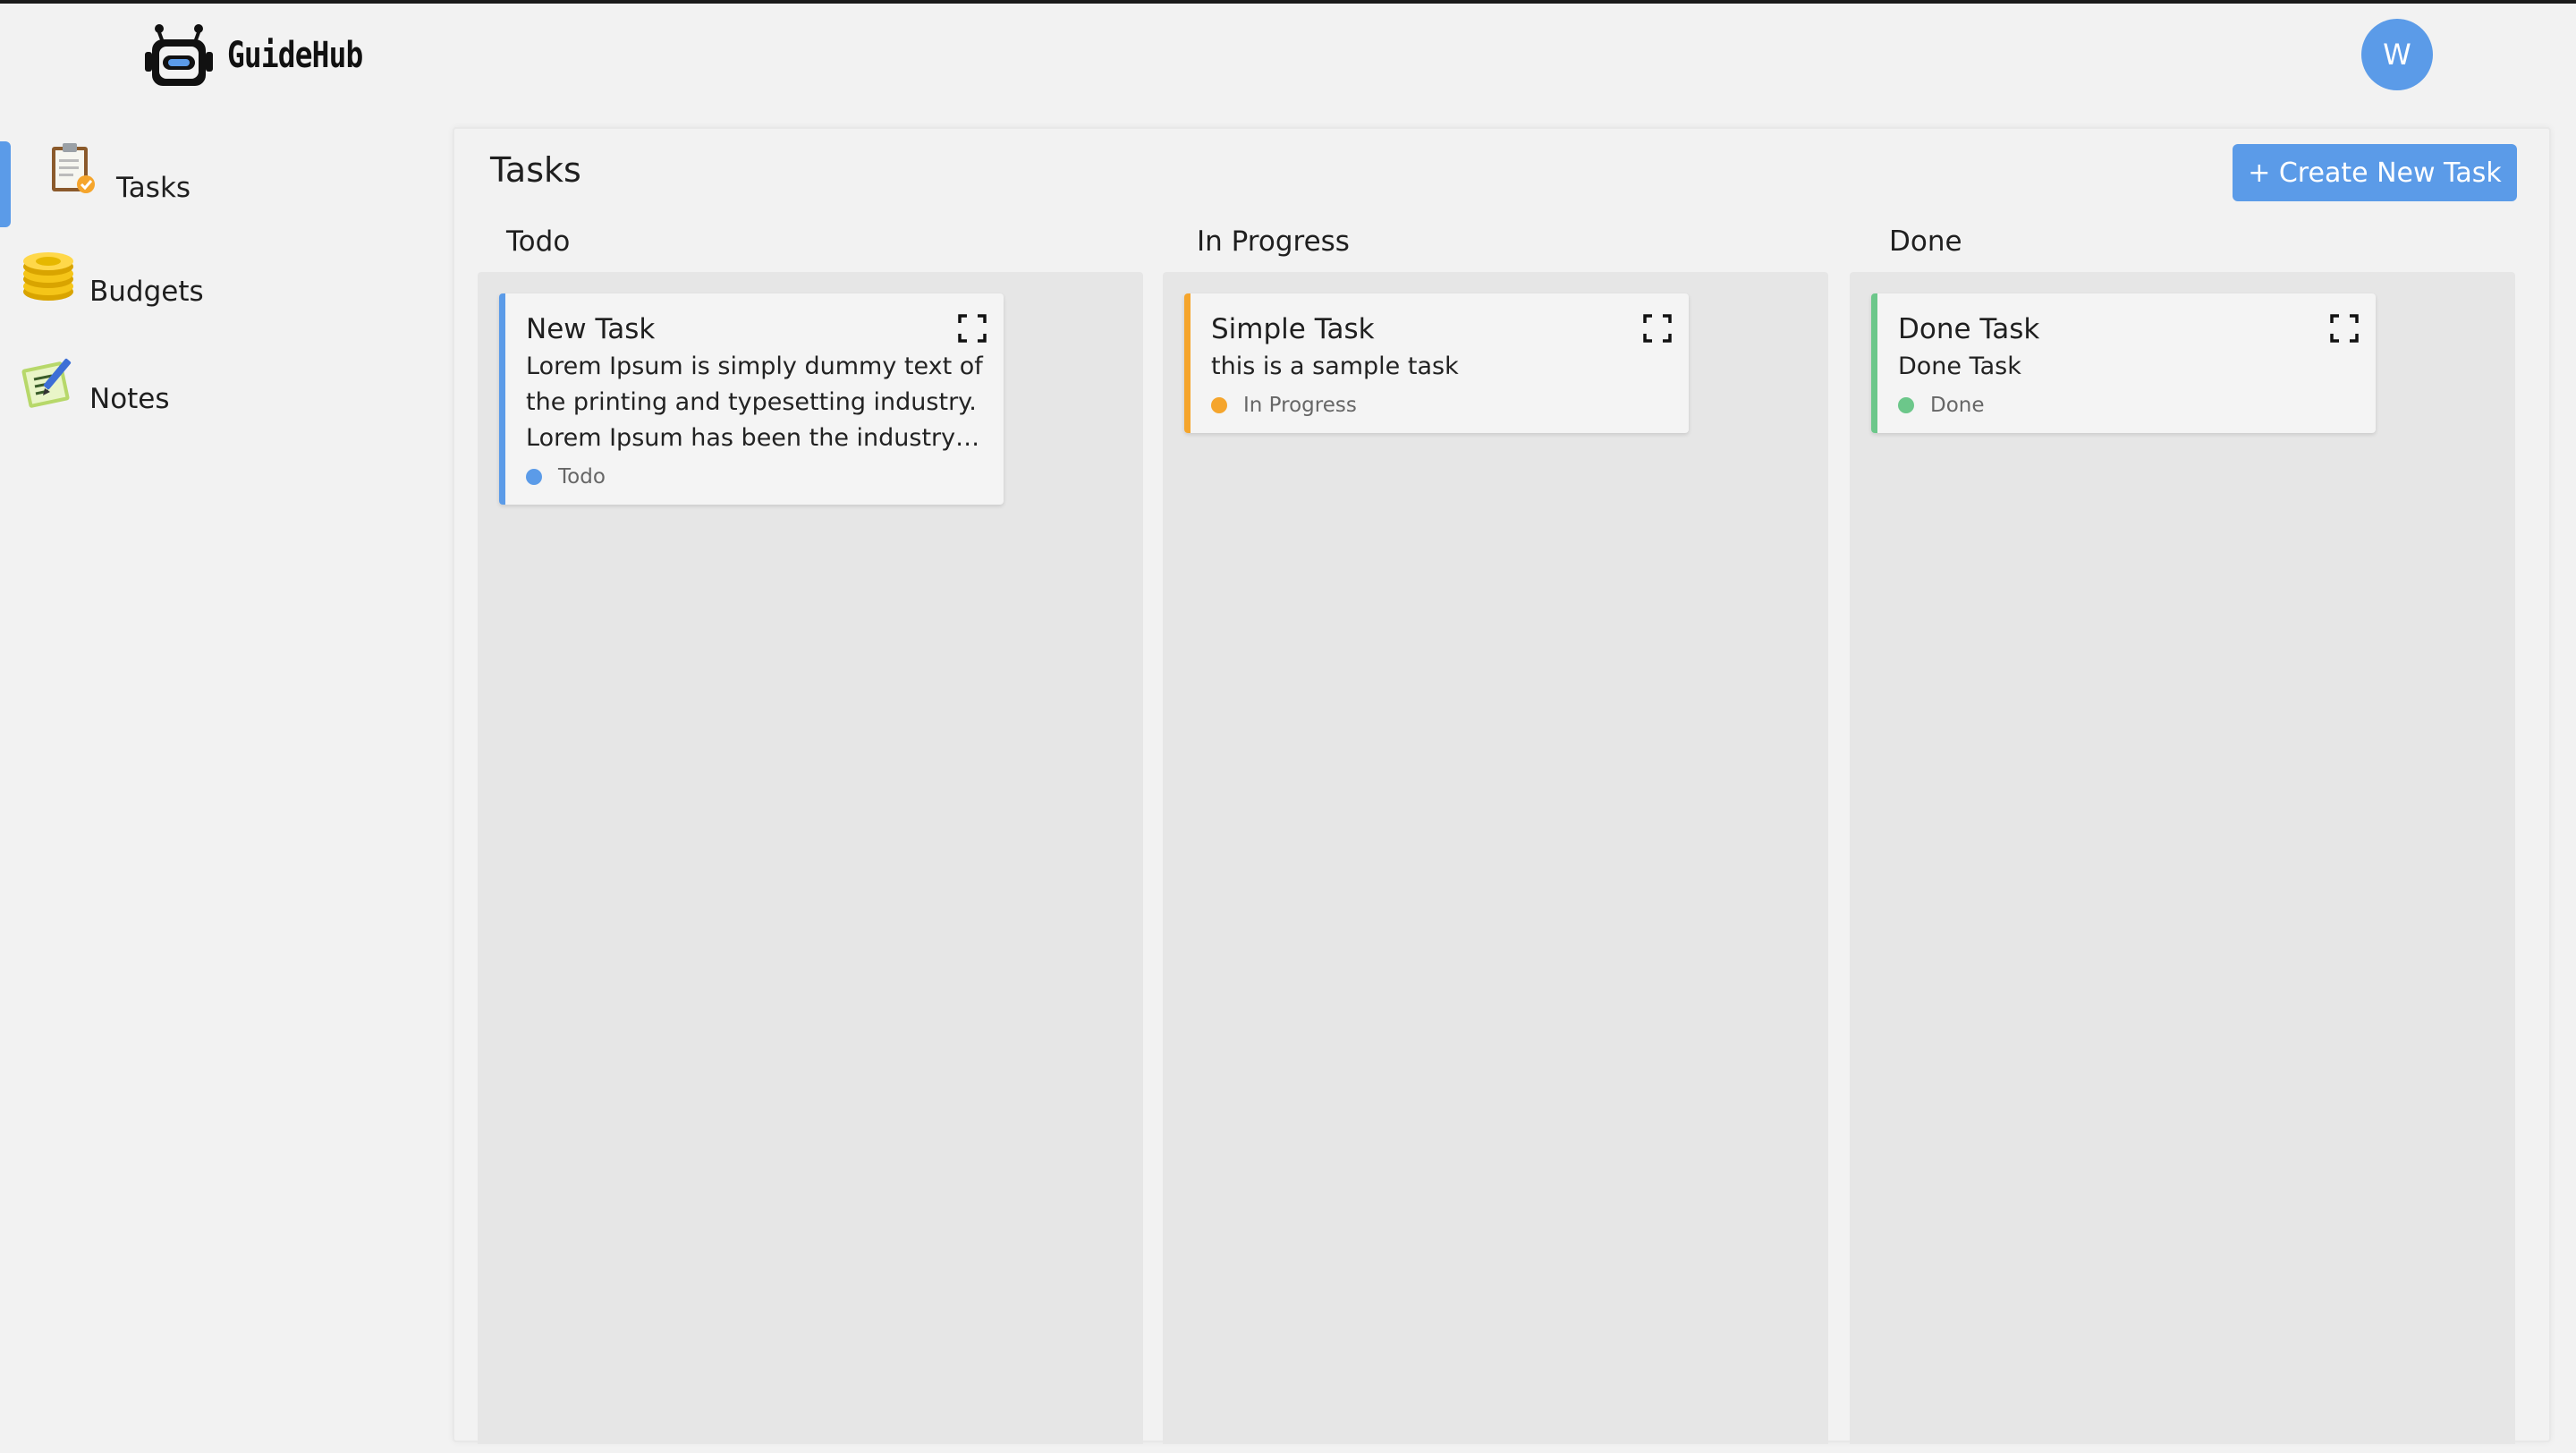 This screenshot has width=2576, height=1453. What do you see at coordinates (1440, 405) in the screenshot?
I see `status-badge: In Progress` at bounding box center [1440, 405].